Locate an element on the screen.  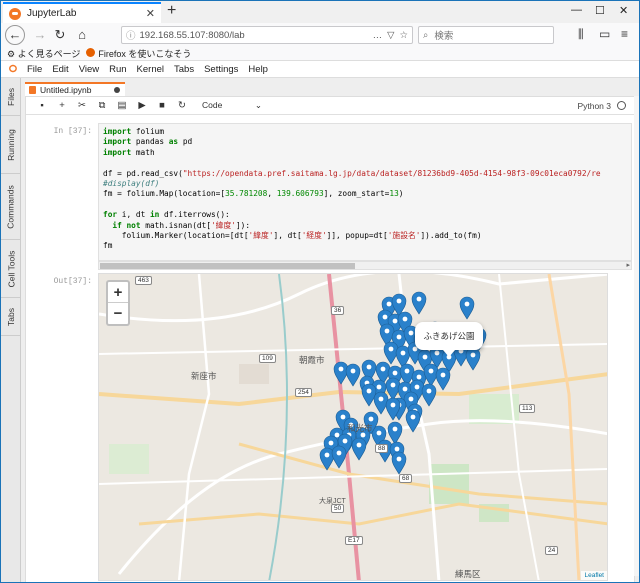
place-label: 練馬区 is located at coordinates (468, 574).